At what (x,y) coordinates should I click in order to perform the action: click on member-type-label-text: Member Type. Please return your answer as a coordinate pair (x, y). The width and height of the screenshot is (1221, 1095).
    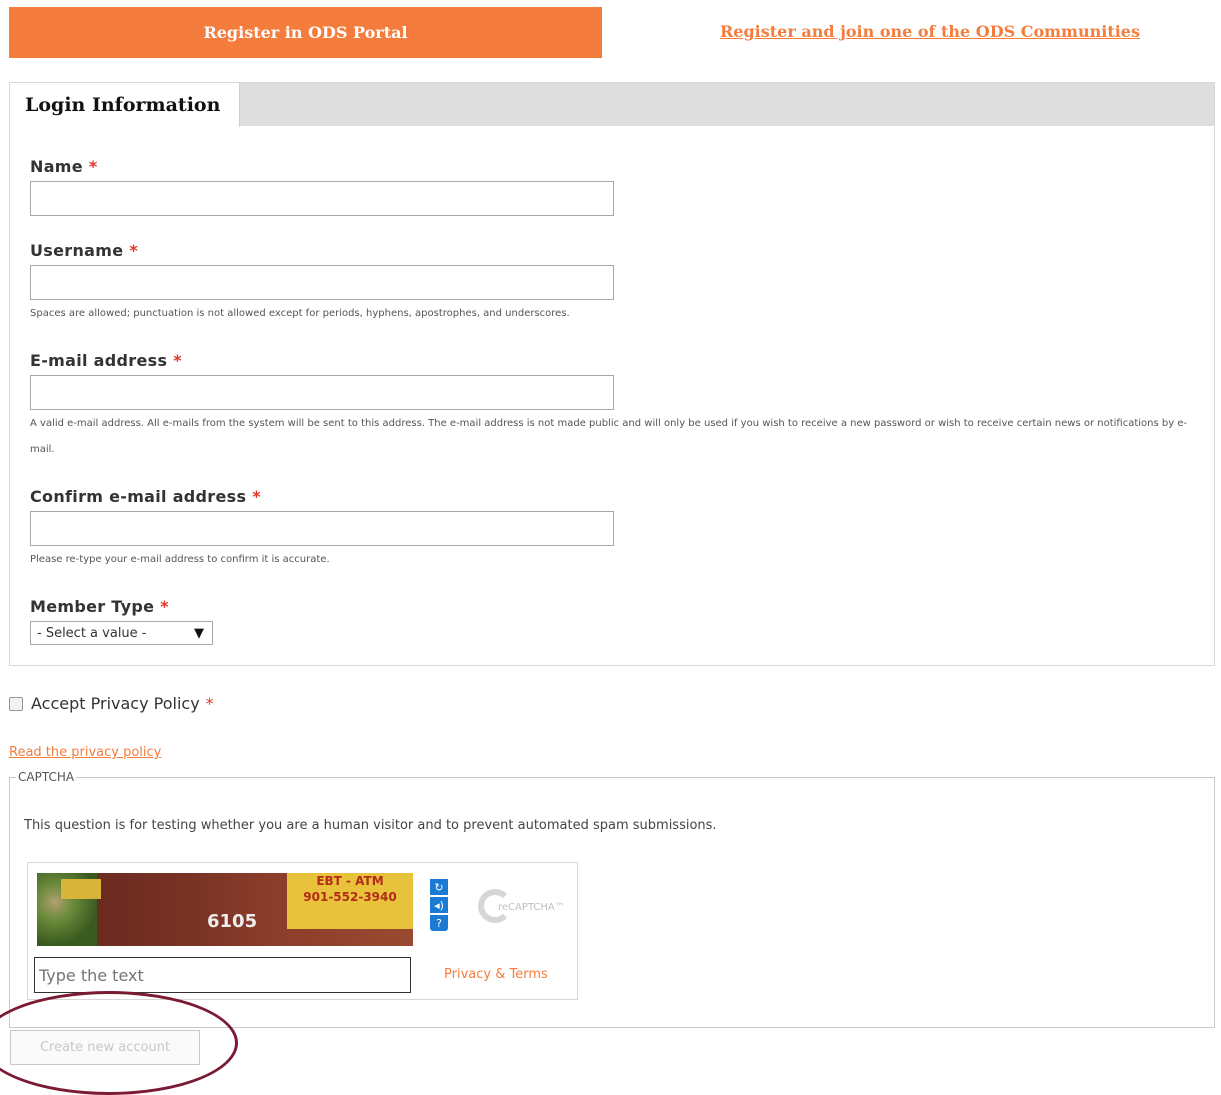
    Looking at the image, I should click on (92, 606).